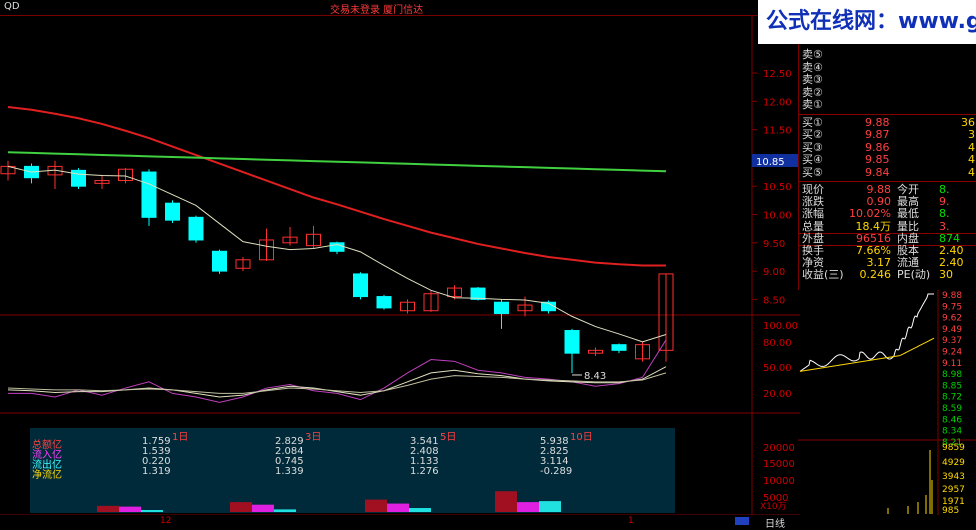 This screenshot has width=976, height=530. I want to click on mini-price-label: 8.46, so click(952, 420).